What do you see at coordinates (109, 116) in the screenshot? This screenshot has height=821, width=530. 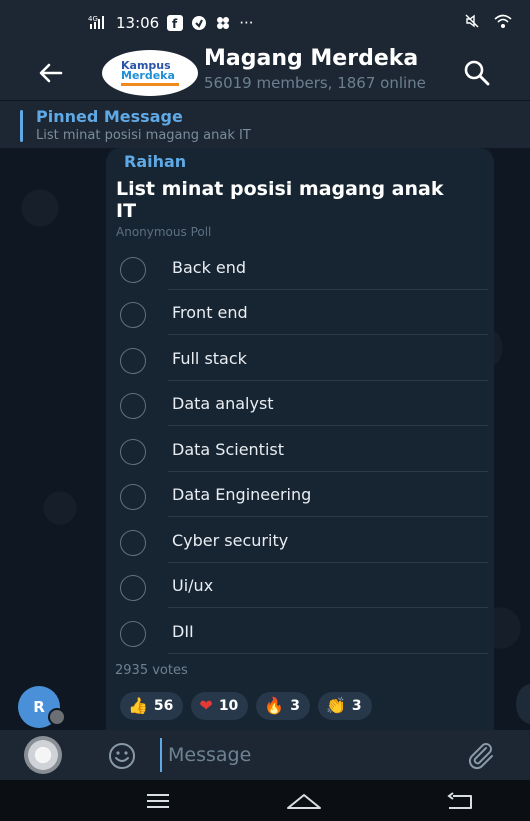 I see `pinned-title: Pinned Message` at bounding box center [109, 116].